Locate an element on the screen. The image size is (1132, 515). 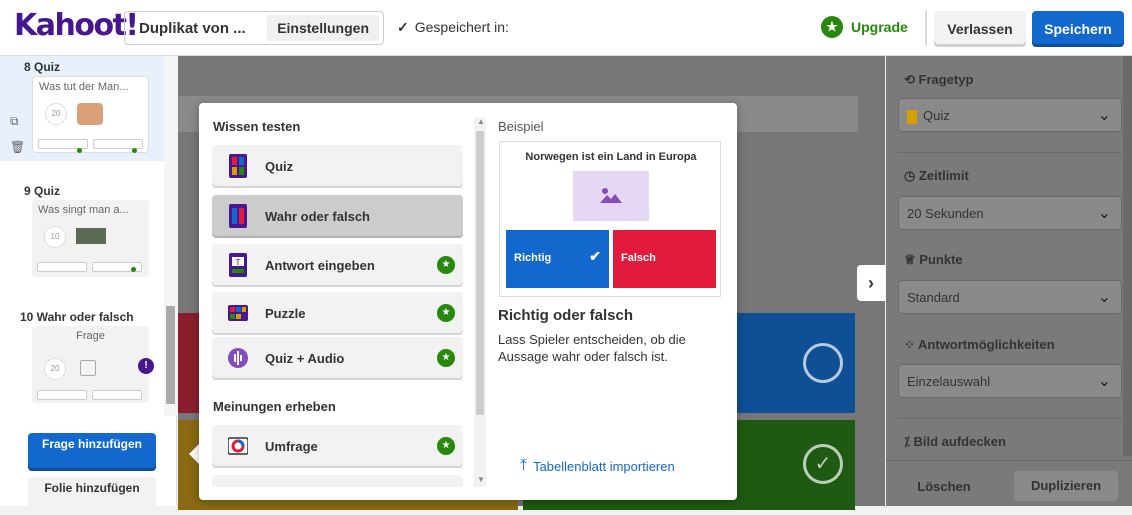
type-quiz-audio: Quiz + Audio ★ is located at coordinates (337, 358).